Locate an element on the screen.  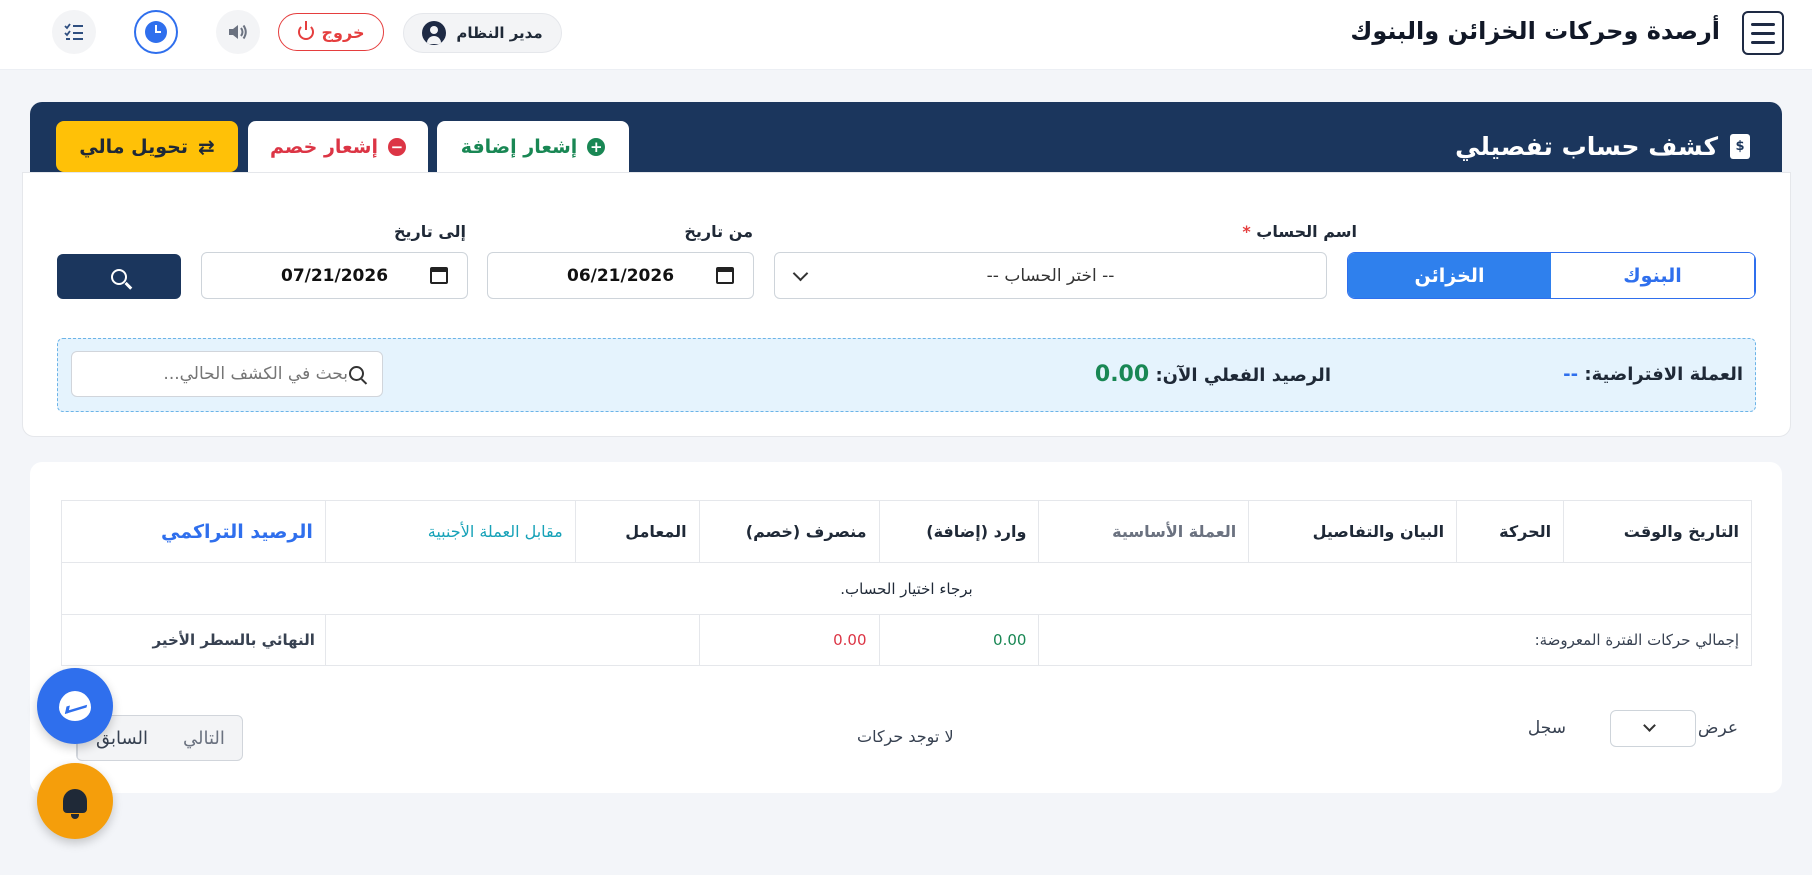
section-title: $ كشف حساب تفصيلي is located at coordinates (1602, 146).